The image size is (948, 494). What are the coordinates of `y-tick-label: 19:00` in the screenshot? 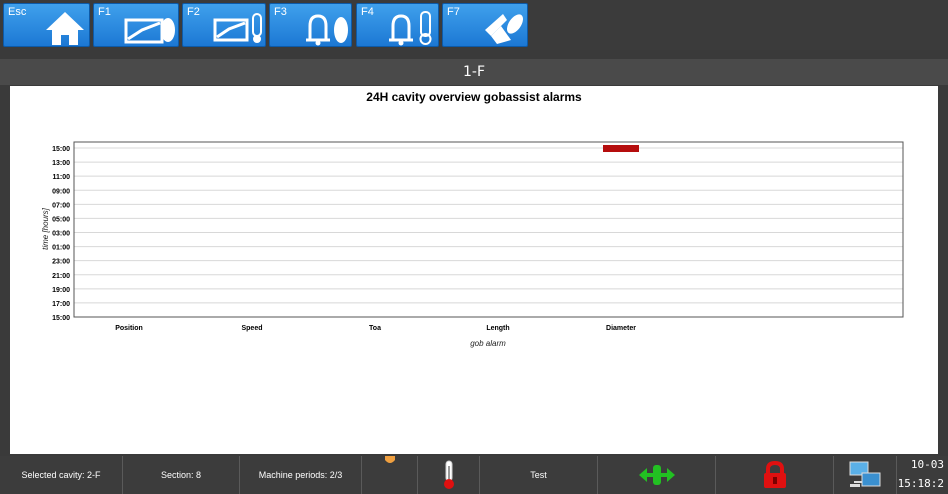 It's located at (61, 290).